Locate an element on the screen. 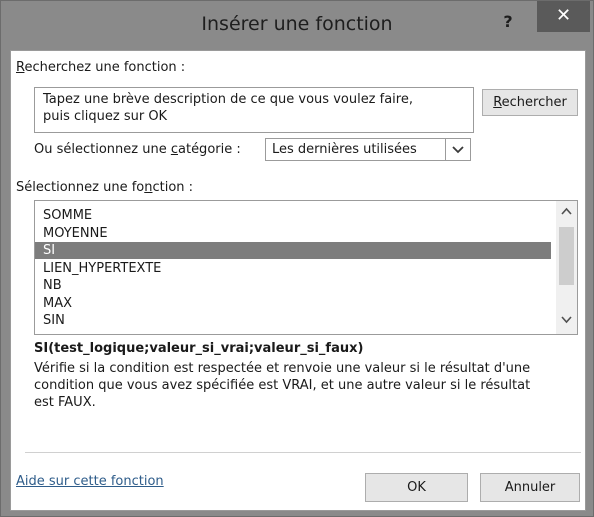 The width and height of the screenshot is (594, 517). scroll-down-arrow-icon is located at coordinates (566, 321).